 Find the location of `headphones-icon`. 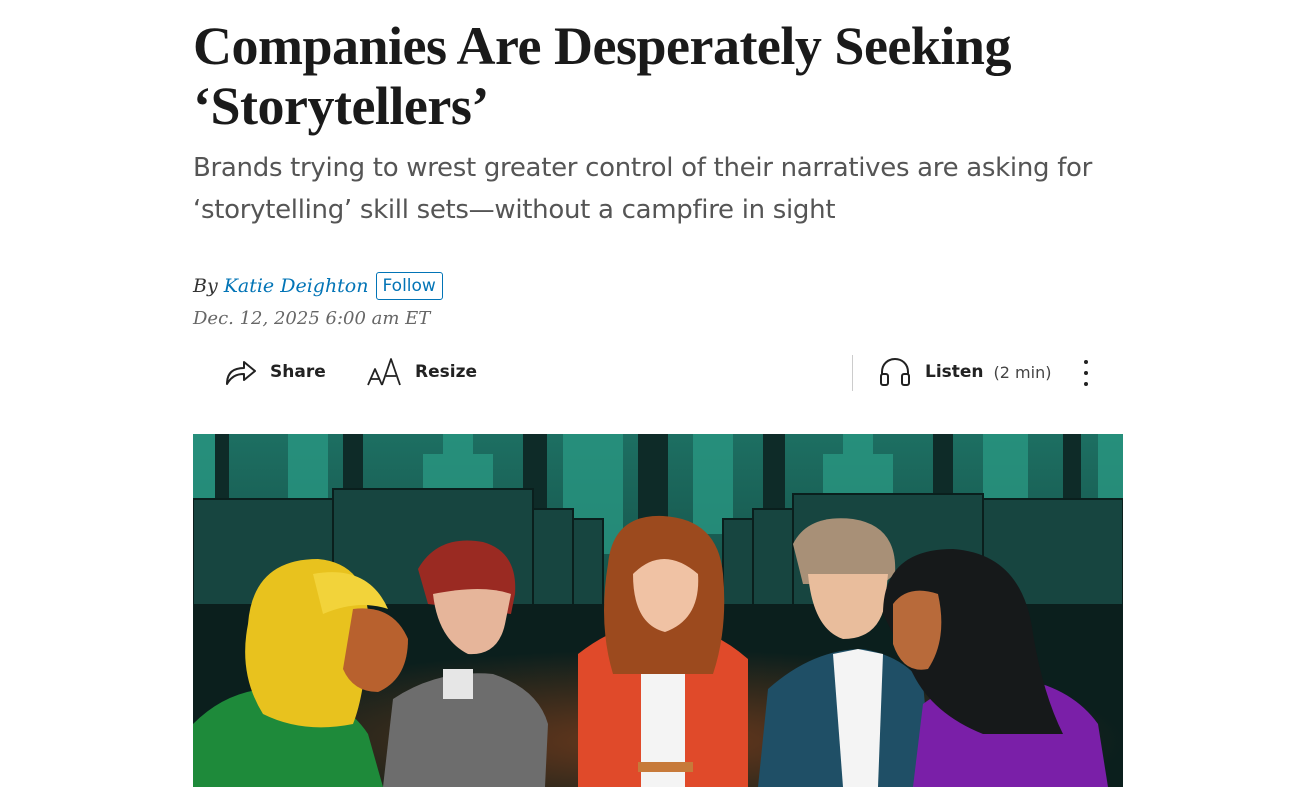

headphones-icon is located at coordinates (895, 372).